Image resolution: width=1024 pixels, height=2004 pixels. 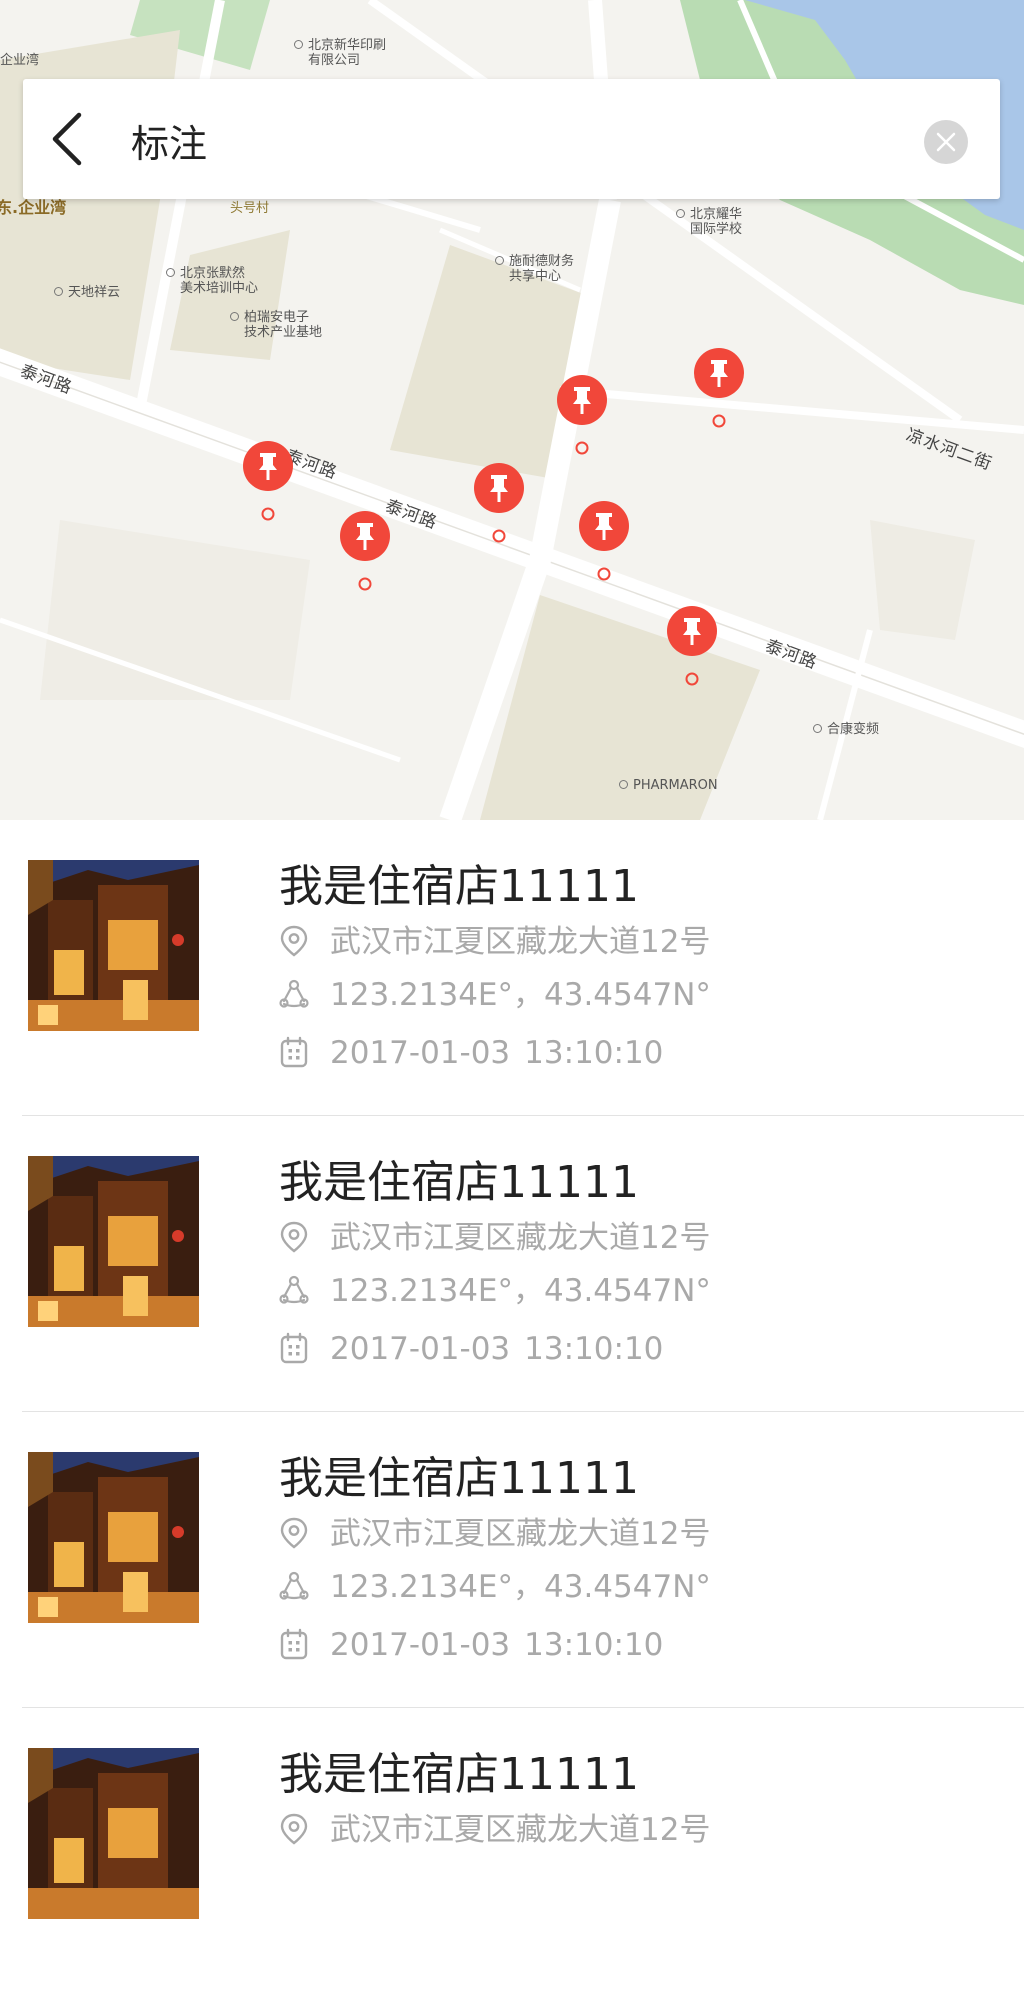 What do you see at coordinates (709, 222) in the screenshot?
I see `map-poi: 北京耀华 国际学校` at bounding box center [709, 222].